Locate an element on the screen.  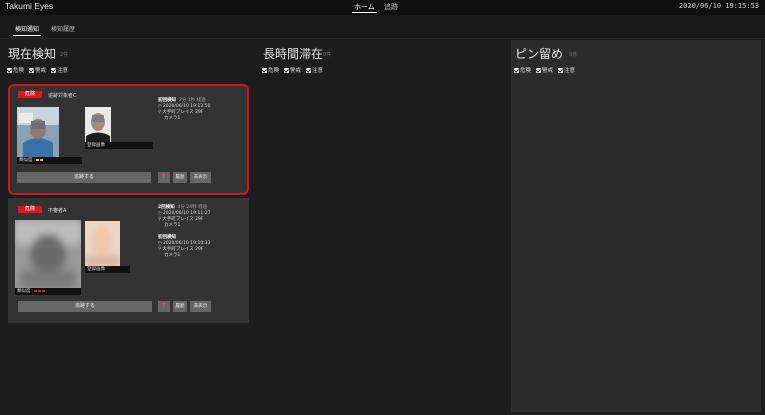
app-title: Takumi Eyes is located at coordinates (29, 6).